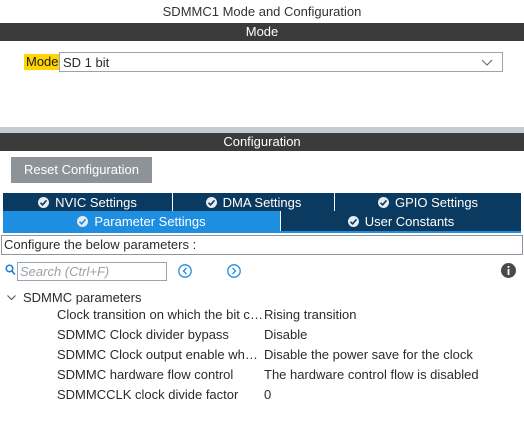 This screenshot has height=421, width=524. What do you see at coordinates (145, 374) in the screenshot?
I see `parameter-name: SDMMC hardware flow control` at bounding box center [145, 374].